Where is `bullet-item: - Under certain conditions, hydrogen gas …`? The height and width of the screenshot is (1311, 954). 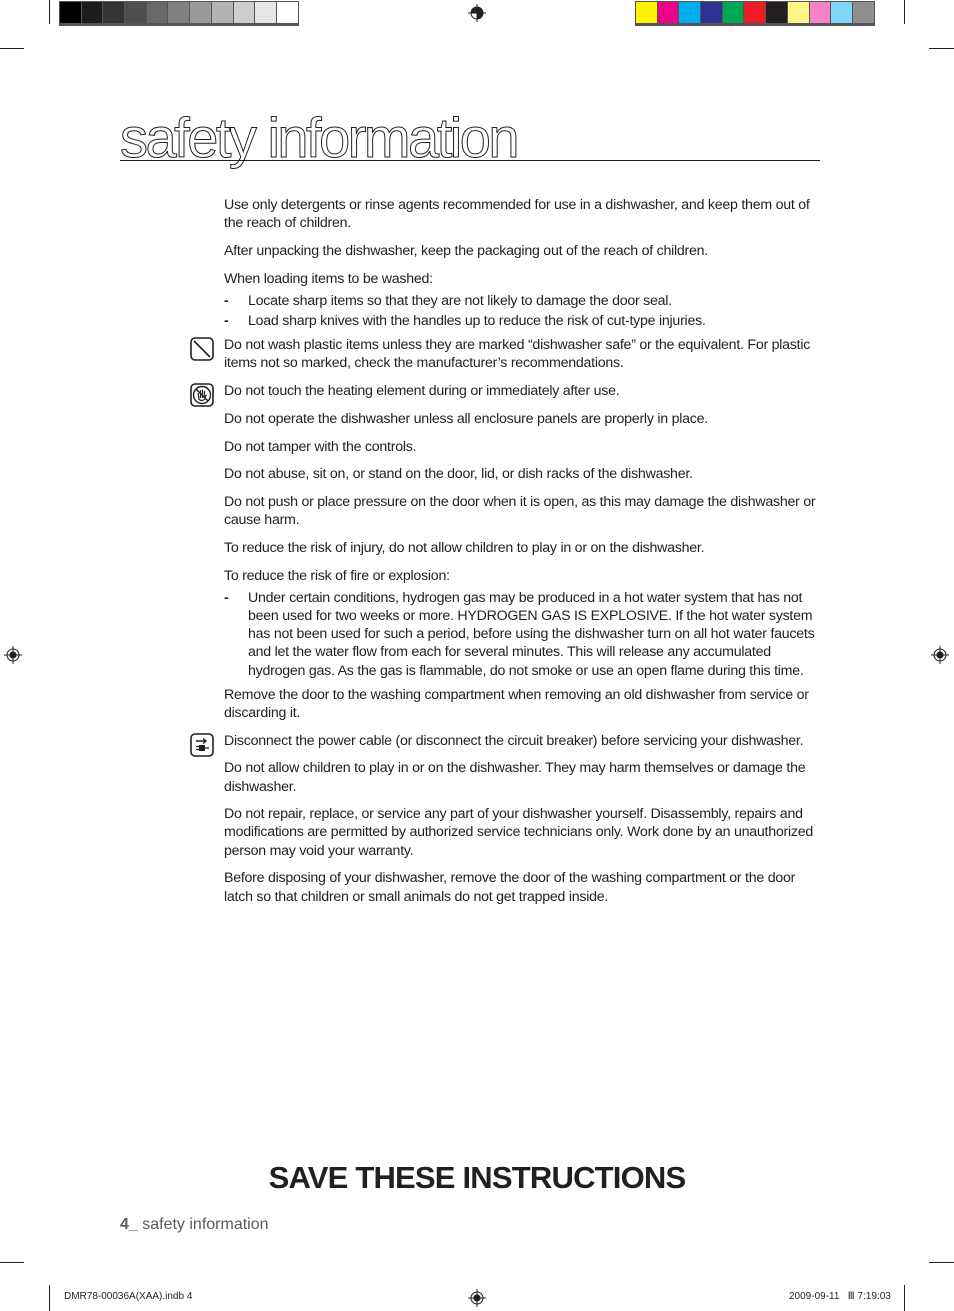 bullet-item: - Under certain conditions, hydrogen gas … is located at coordinates (524, 634).